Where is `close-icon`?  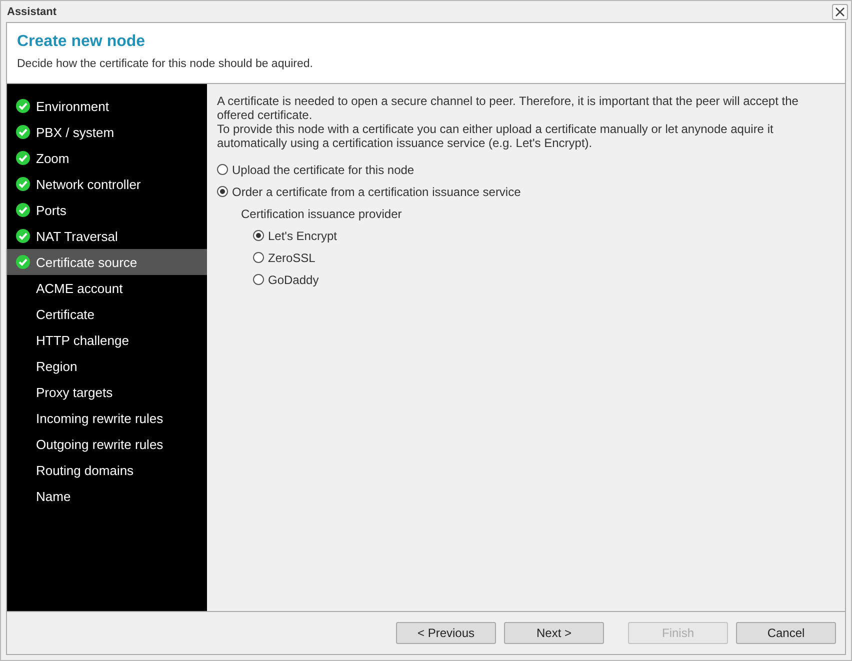 close-icon is located at coordinates (840, 11).